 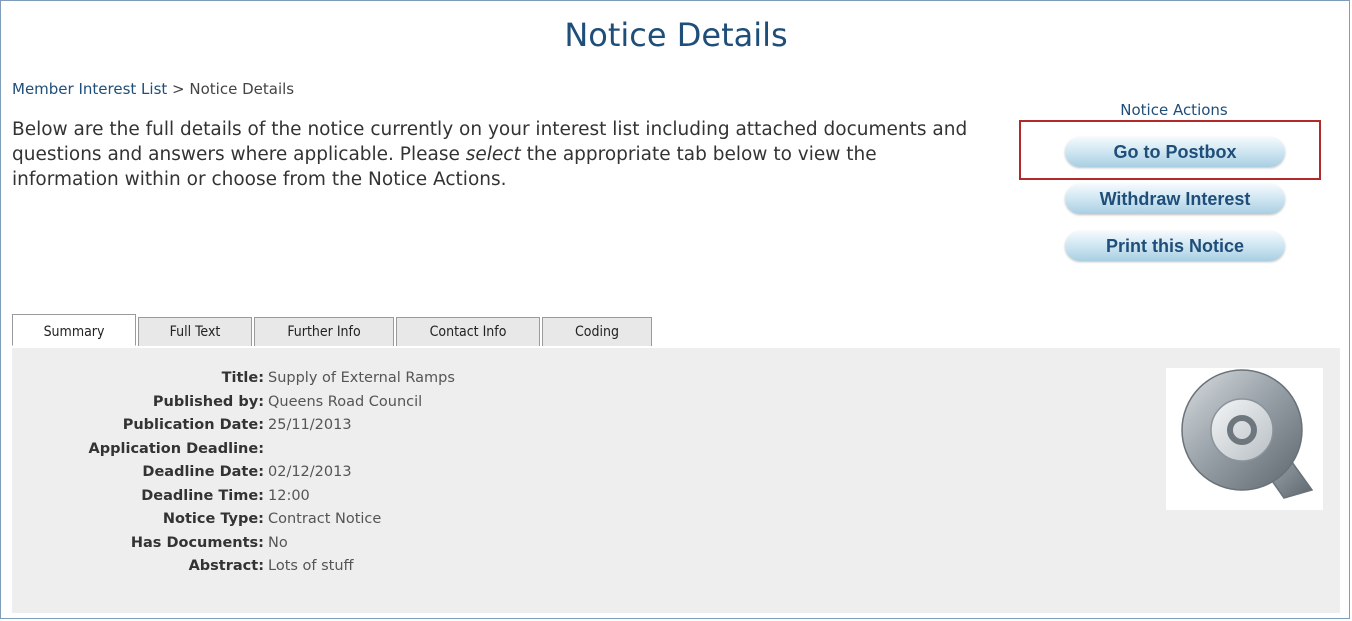 I want to click on field-row-has-documents: Has Documents: No, so click(x=362, y=547).